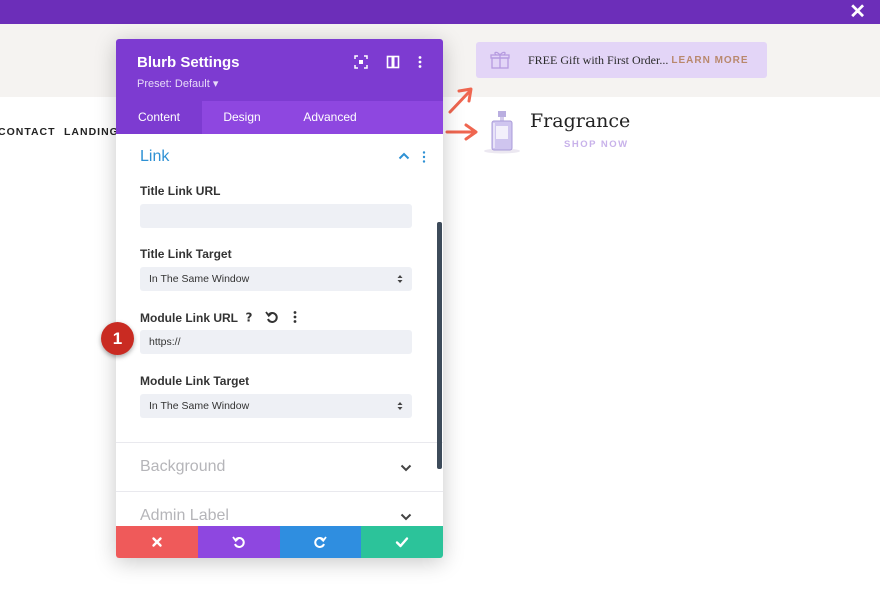  I want to click on section-title-link: Link, so click(154, 157).